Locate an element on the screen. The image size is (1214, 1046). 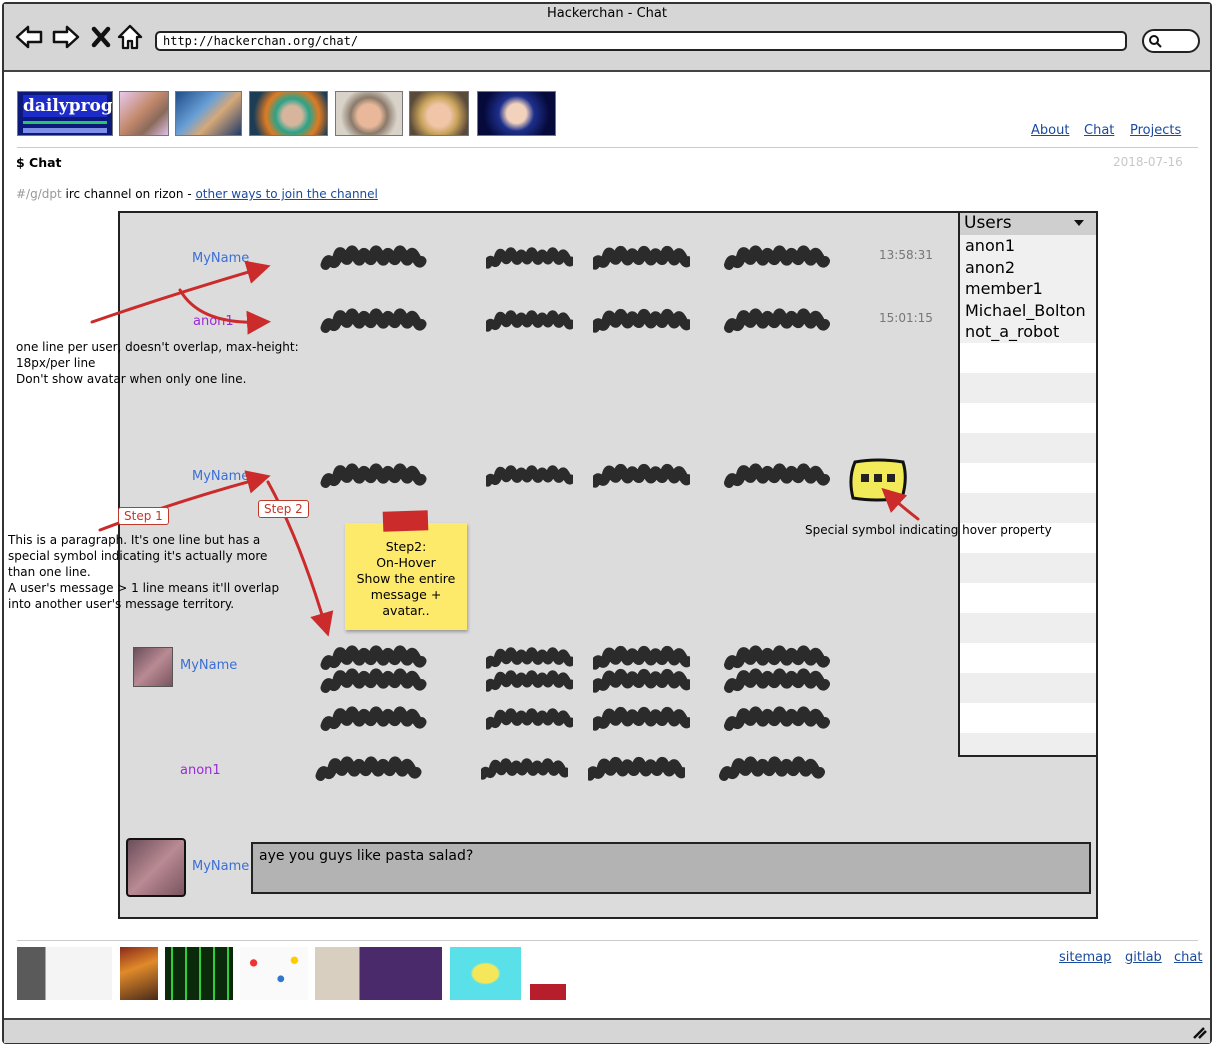
footer-divider is located at coordinates (607, 940).